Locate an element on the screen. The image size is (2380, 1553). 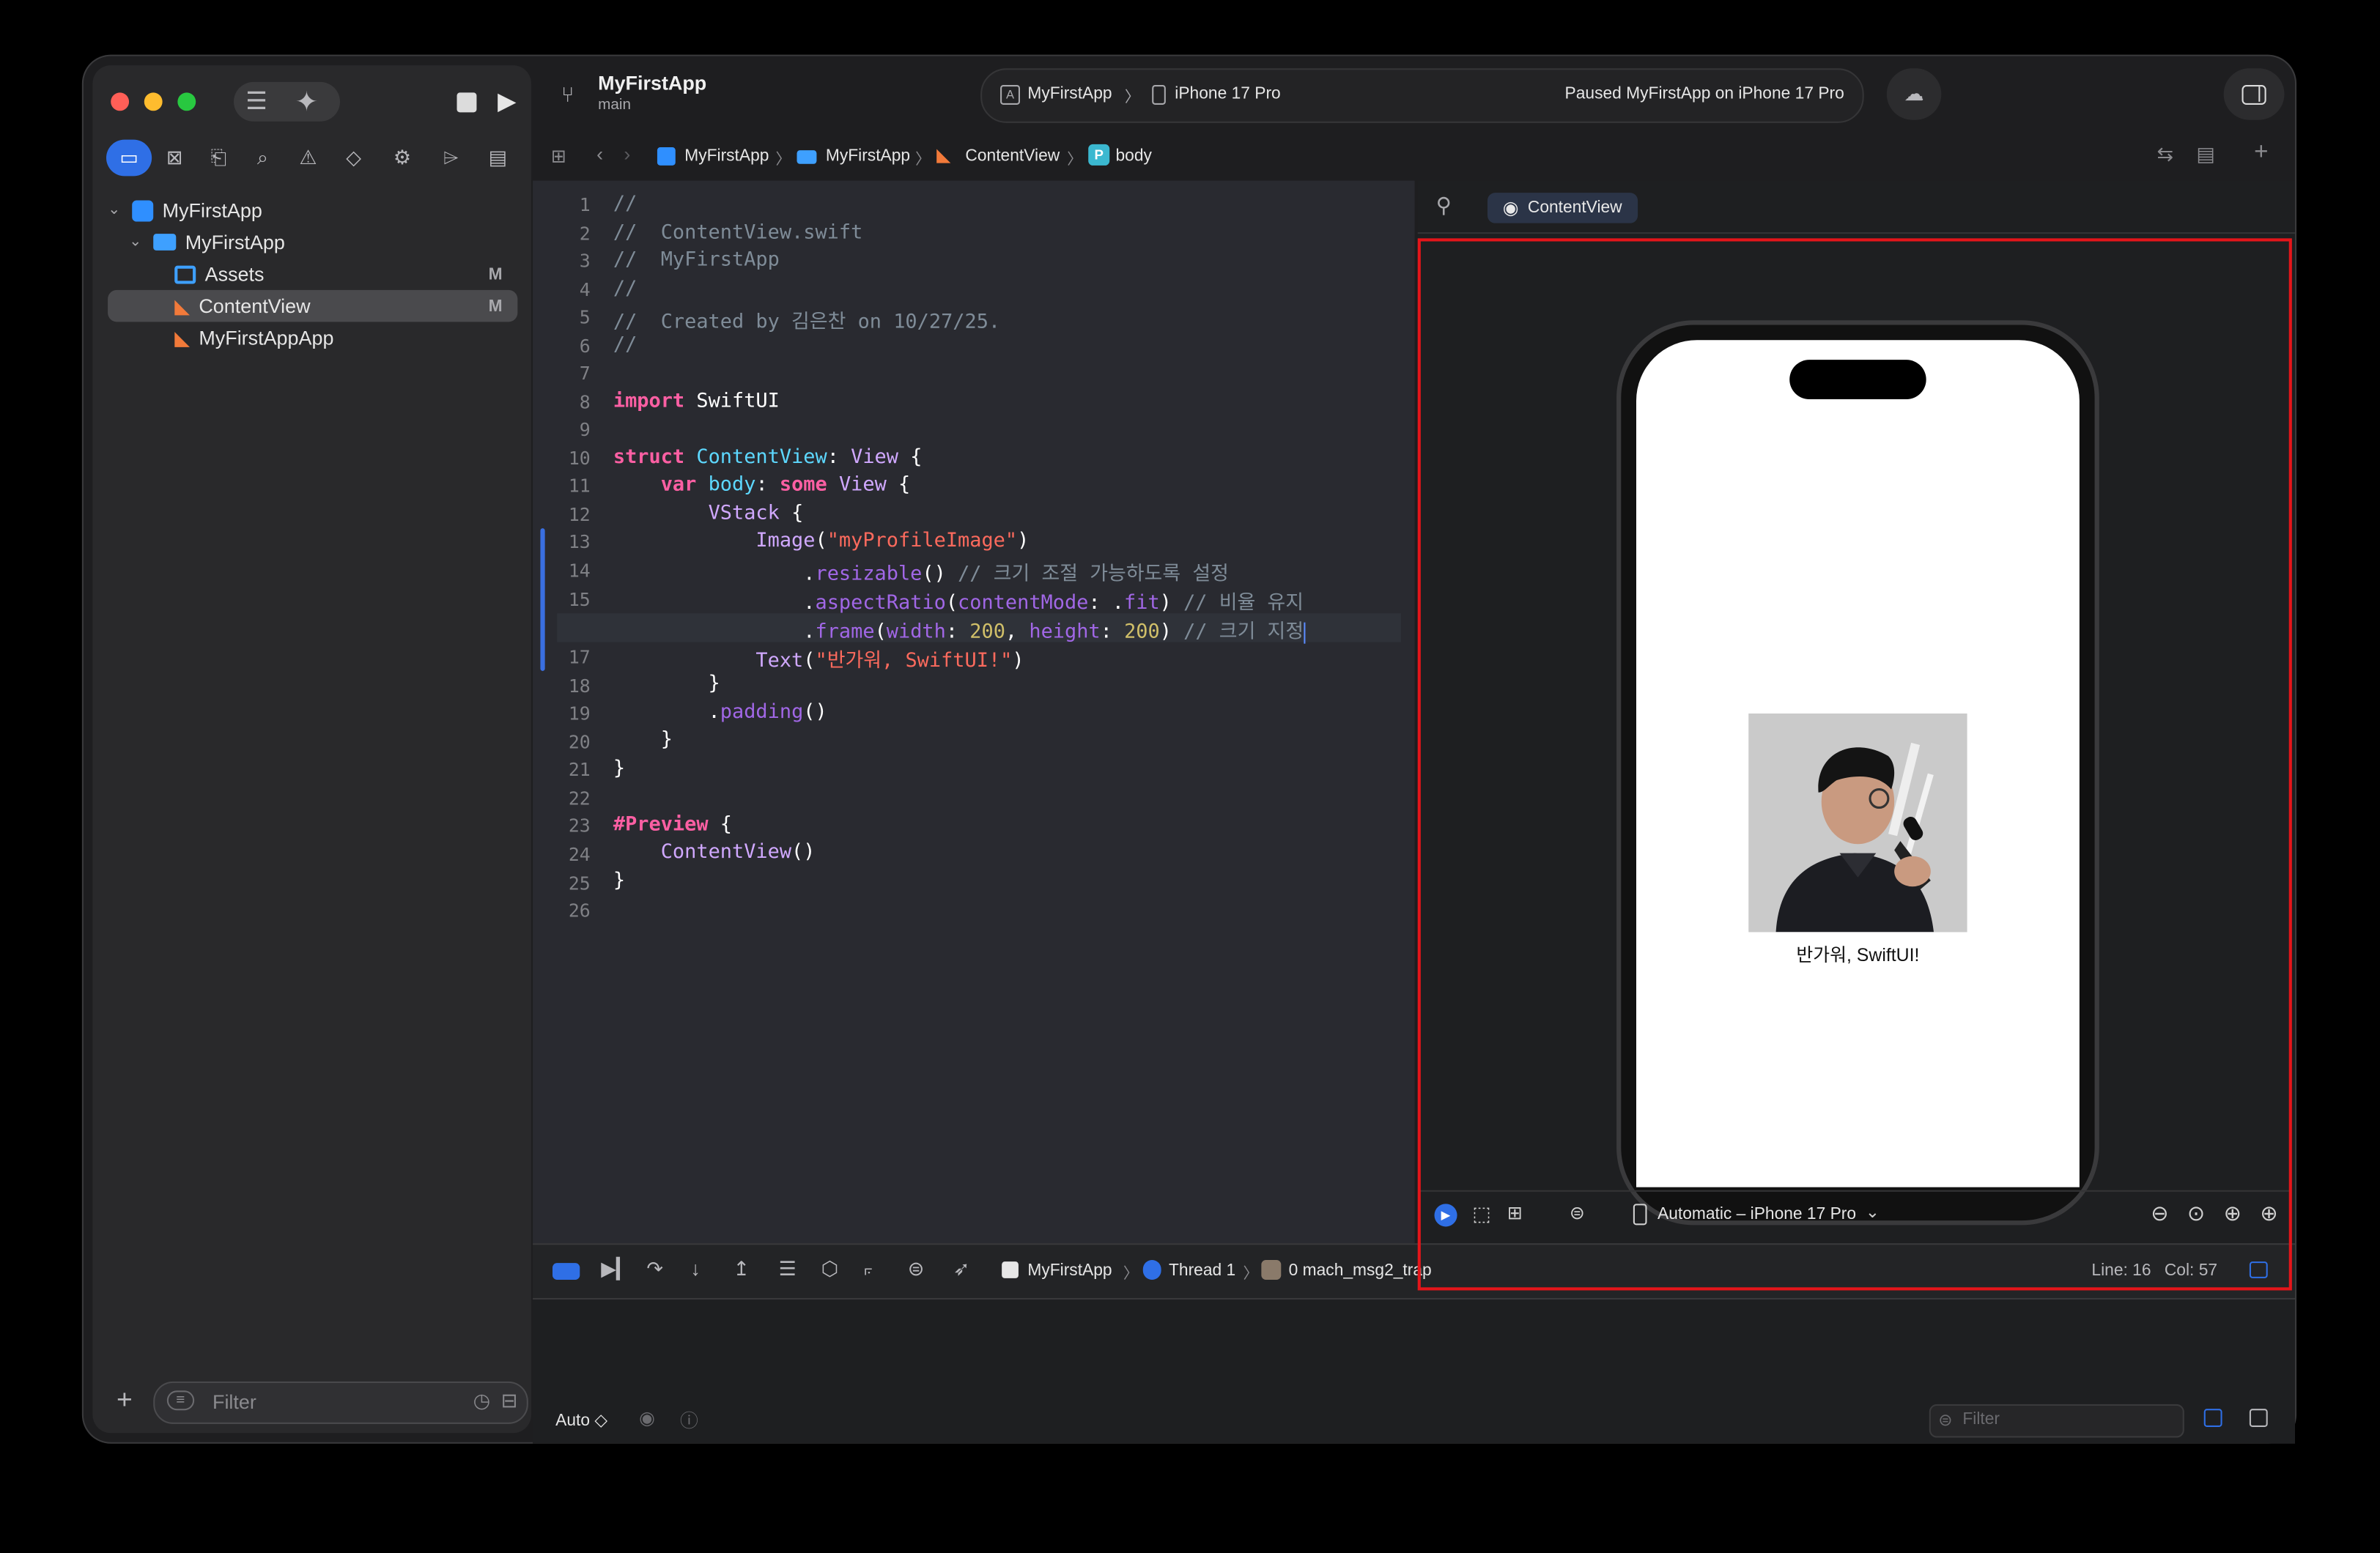
zoom-out-icon: ⊖ is located at coordinates (2159, 1213).